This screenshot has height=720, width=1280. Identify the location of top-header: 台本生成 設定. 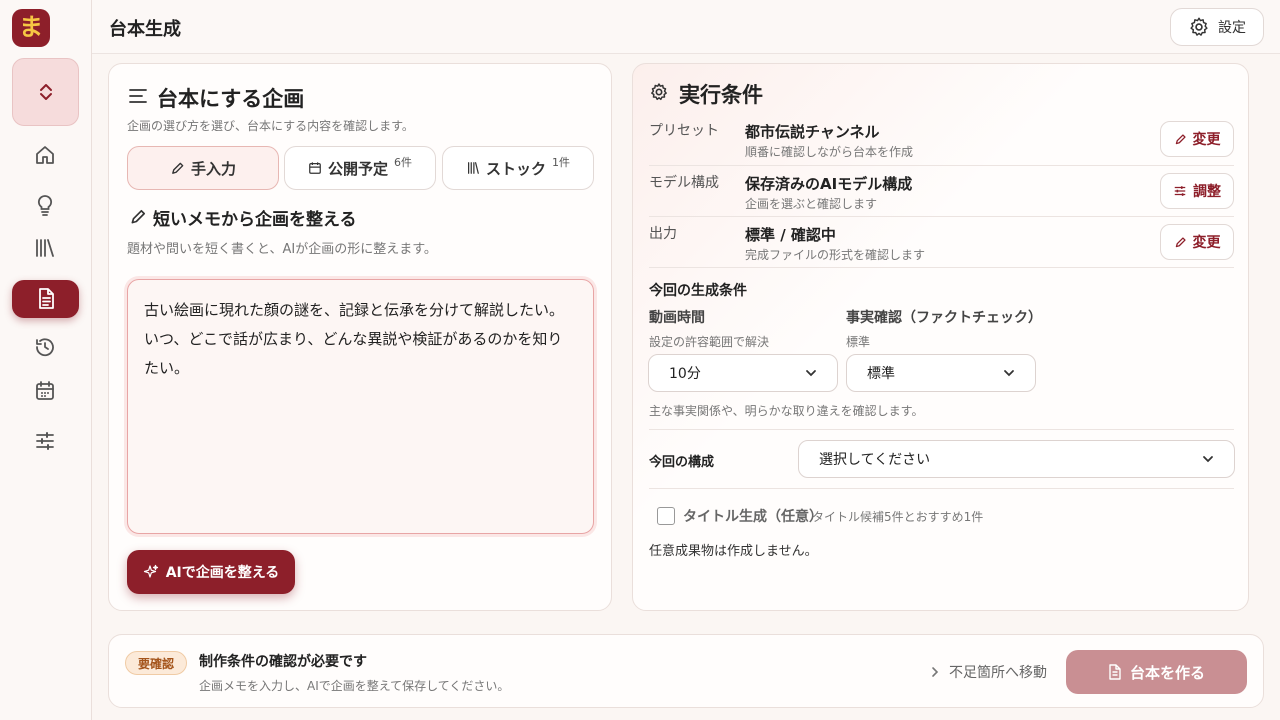
(686, 27).